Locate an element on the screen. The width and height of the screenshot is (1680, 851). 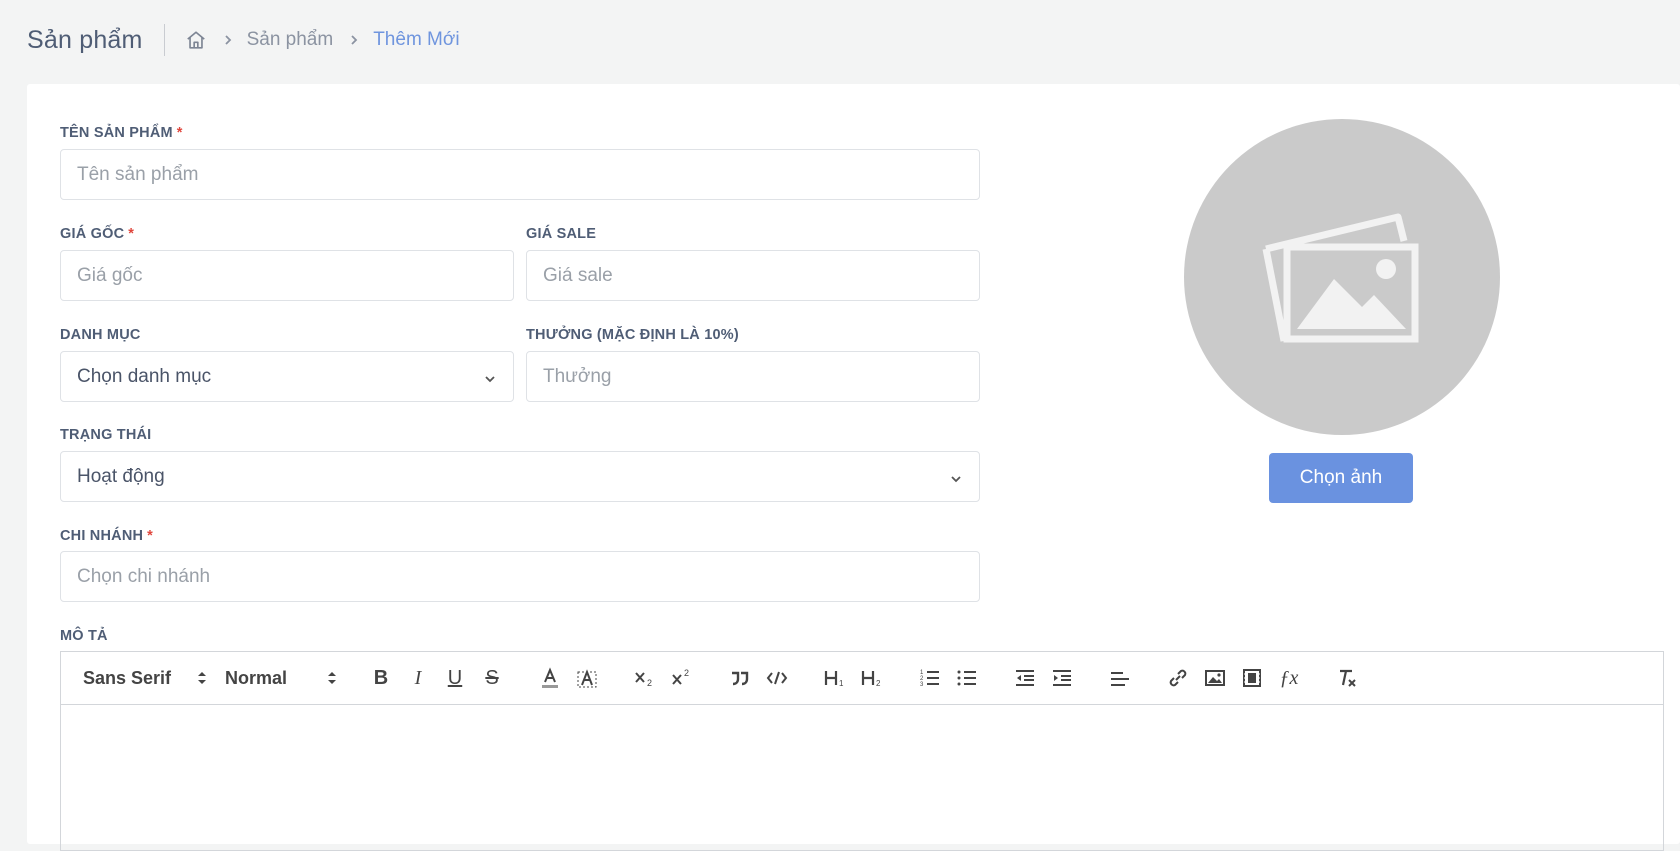
original-price-placeholder: Giá gốc is located at coordinates (110, 275).